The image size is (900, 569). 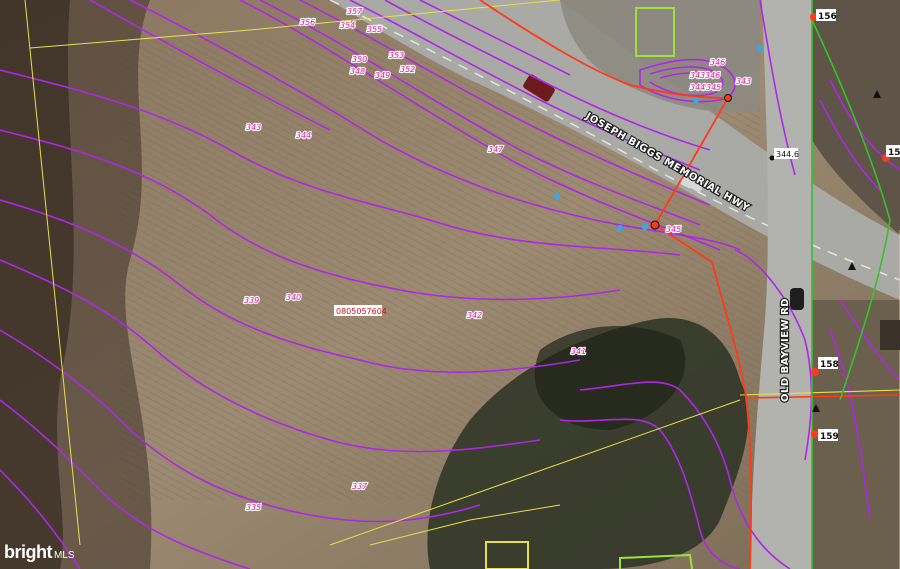 What do you see at coordinates (307, 22) in the screenshot?
I see `contour-label: 356` at bounding box center [307, 22].